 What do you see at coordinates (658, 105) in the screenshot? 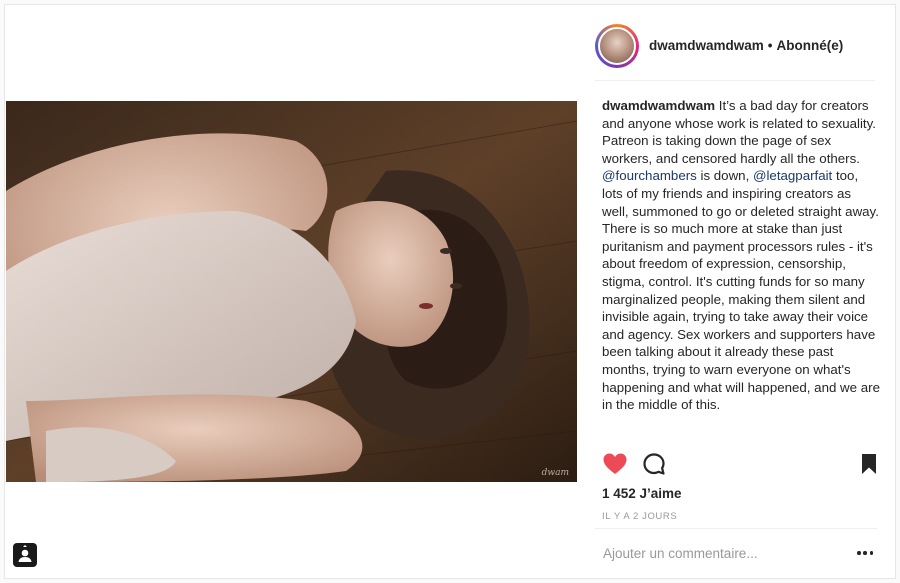
I see `caption-username: dwamdwamdwam` at bounding box center [658, 105].